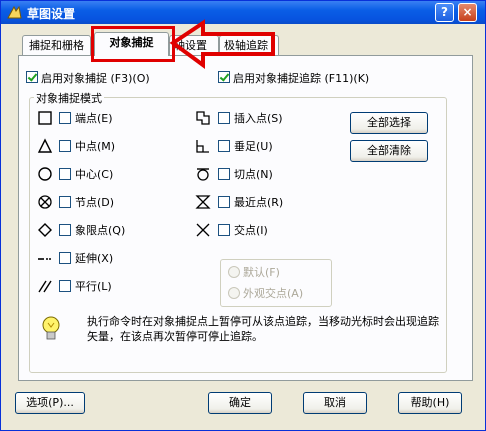  I want to click on tab-snap-grid: 捕捉和栅格, so click(56, 45).